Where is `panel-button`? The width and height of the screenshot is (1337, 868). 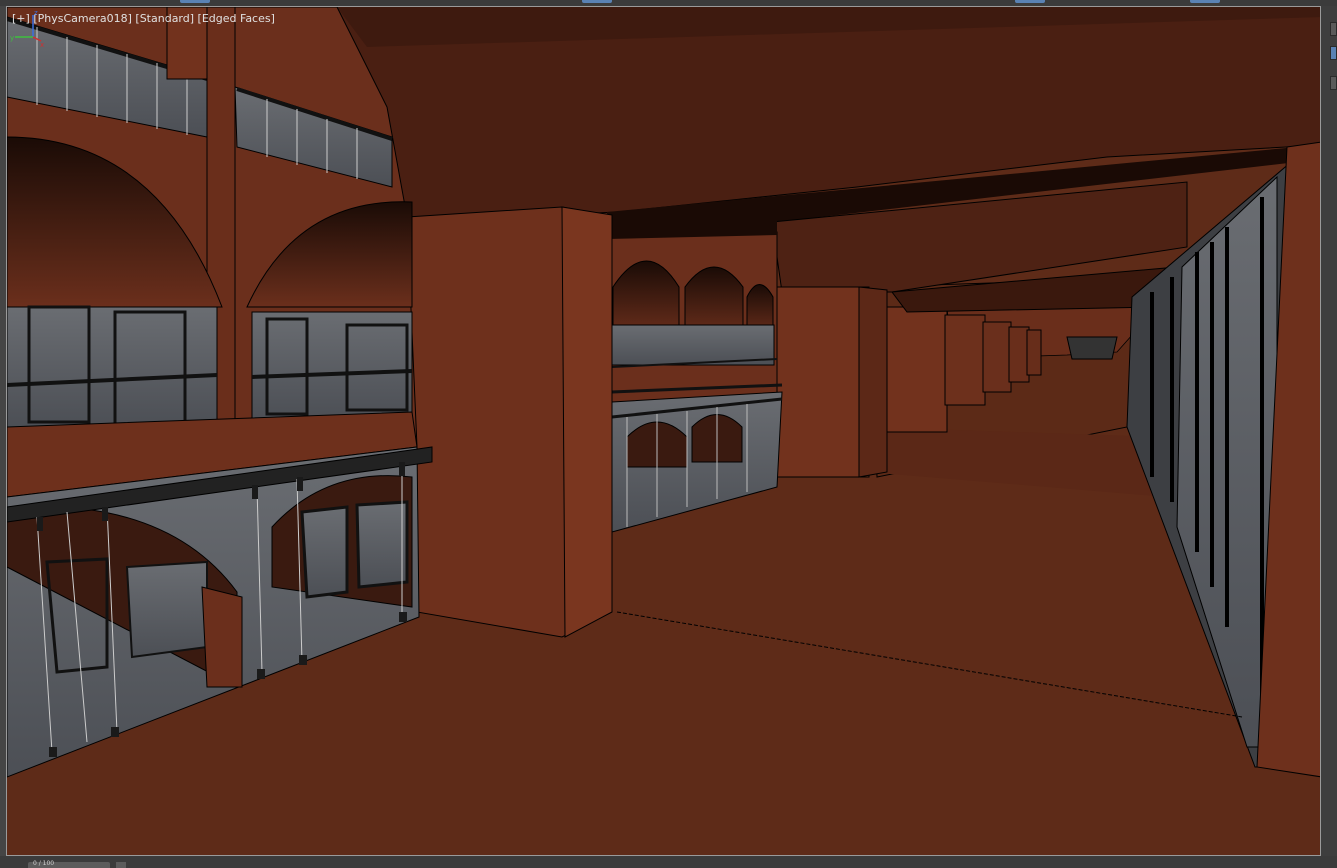
panel-button is located at coordinates (1333, 29).